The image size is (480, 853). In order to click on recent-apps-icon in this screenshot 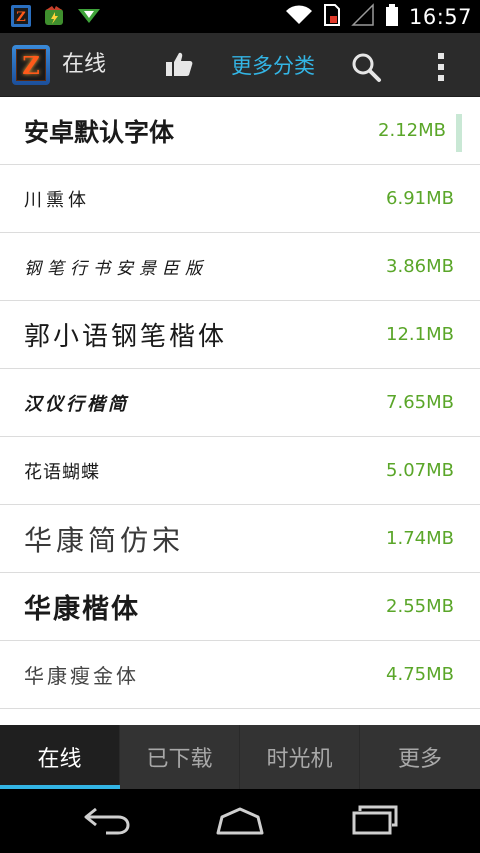, I will do `click(375, 822)`.